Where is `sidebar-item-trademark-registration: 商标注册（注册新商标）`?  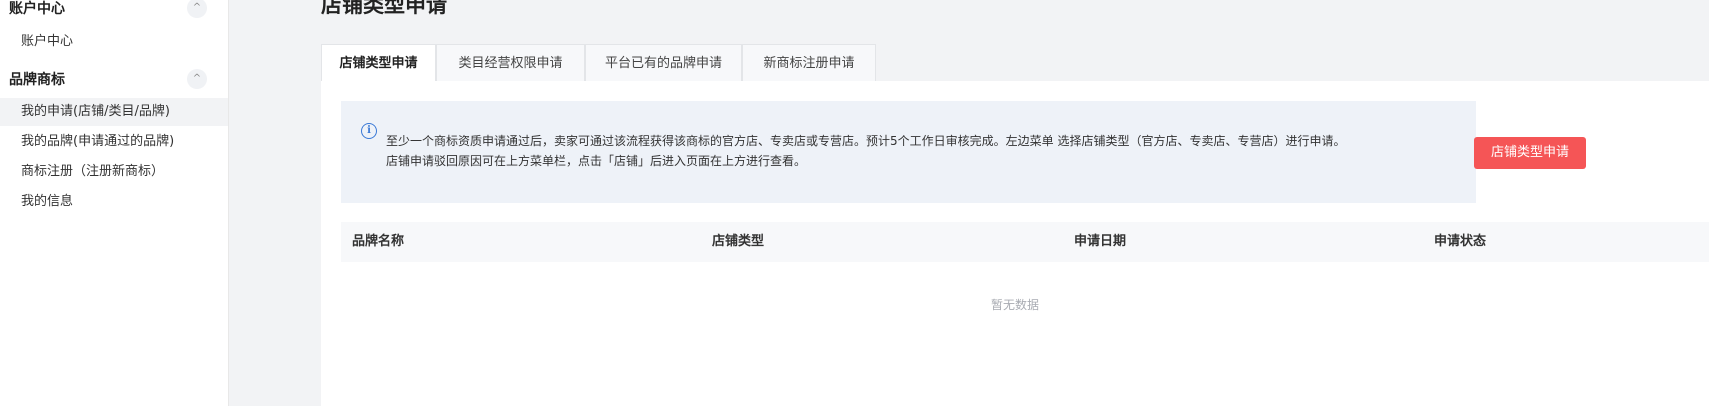
sidebar-item-trademark-registration: 商标注册（注册新商标） is located at coordinates (114, 172).